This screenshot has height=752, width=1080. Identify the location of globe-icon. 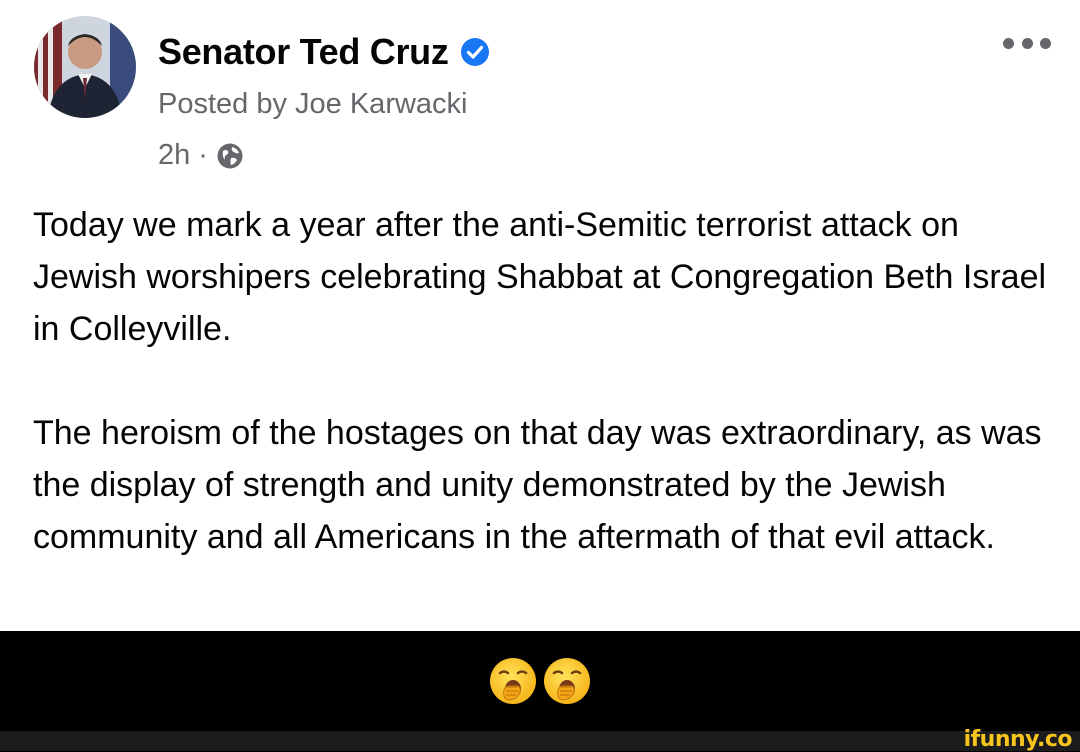
(230, 156).